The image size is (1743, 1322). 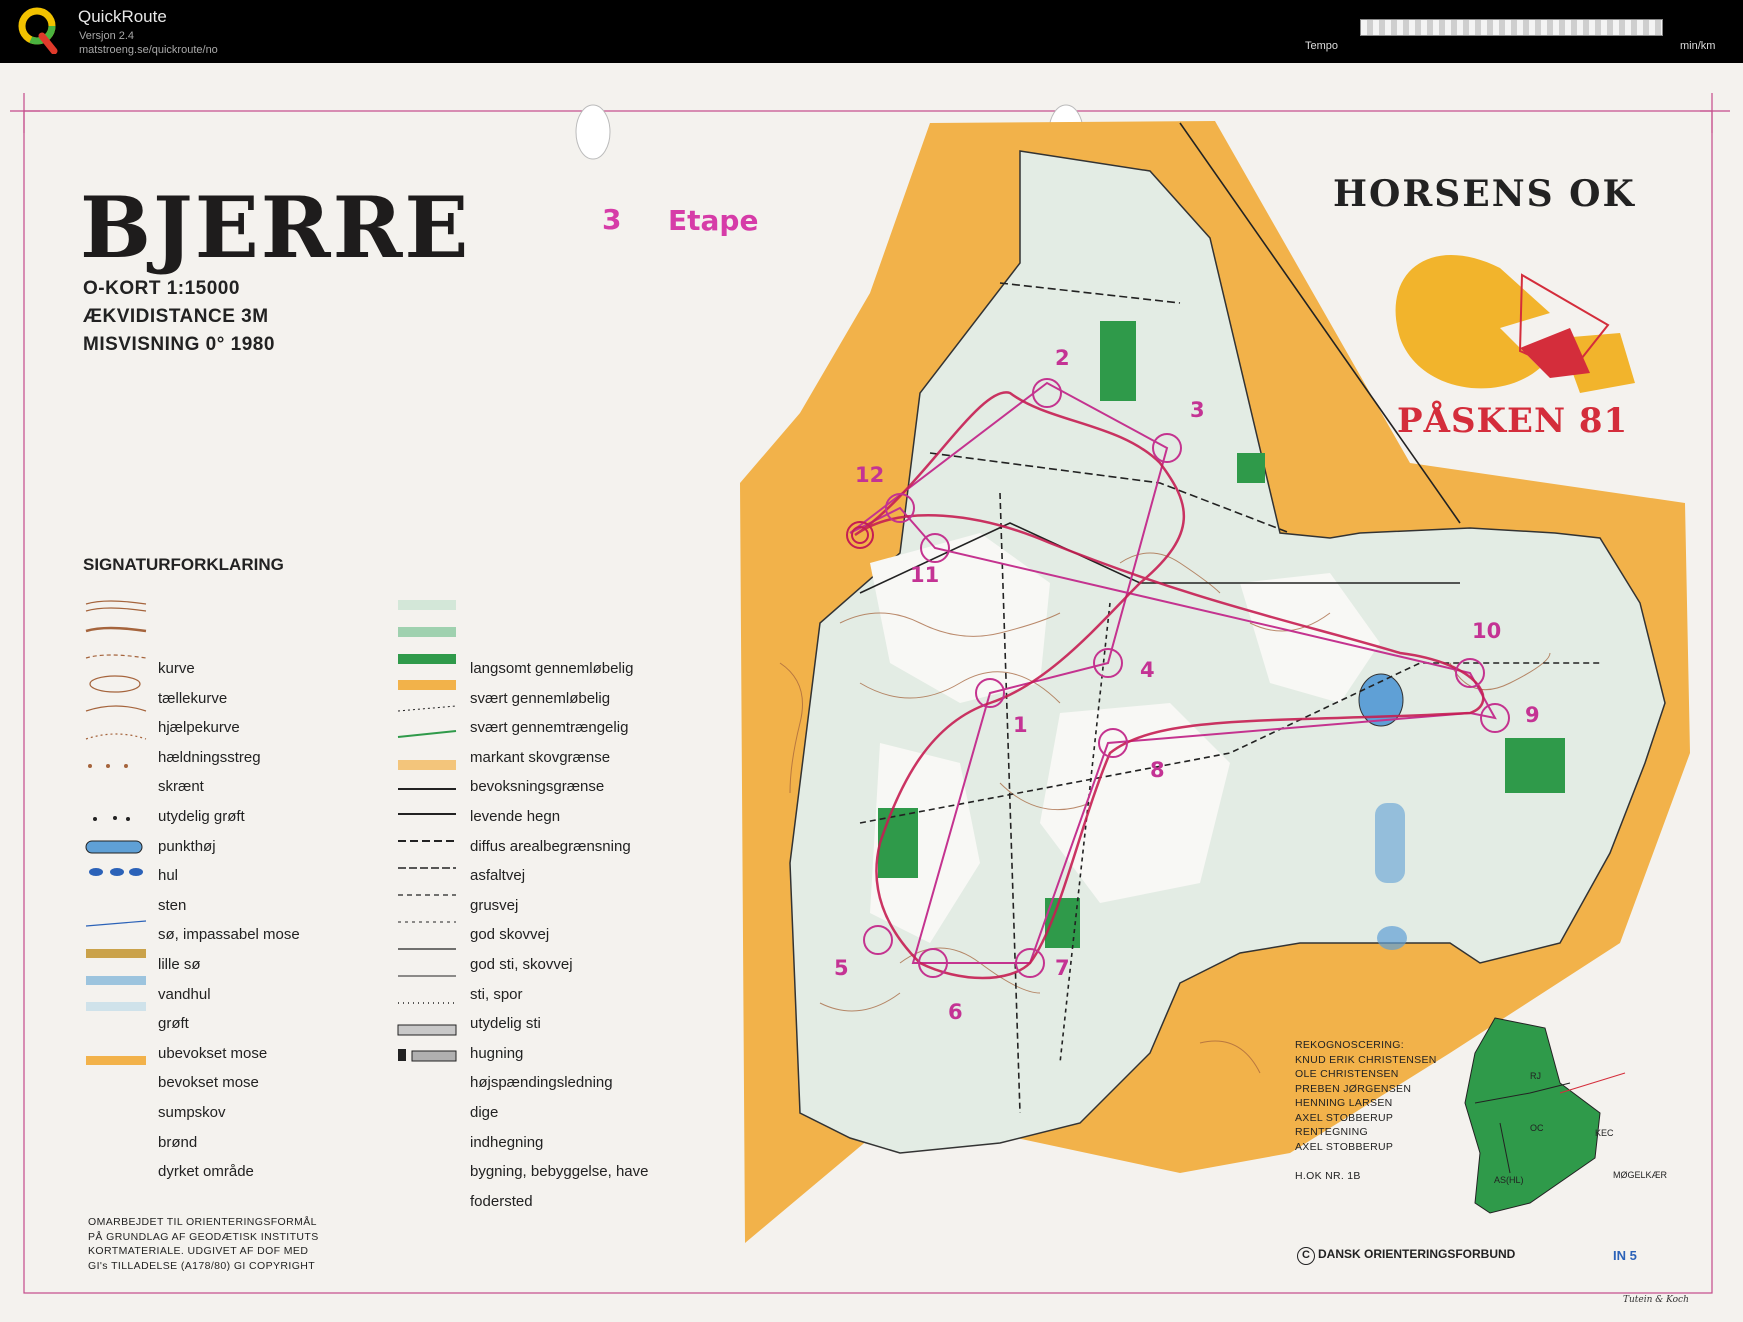 I want to click on control-number: 12, so click(x=870, y=475).